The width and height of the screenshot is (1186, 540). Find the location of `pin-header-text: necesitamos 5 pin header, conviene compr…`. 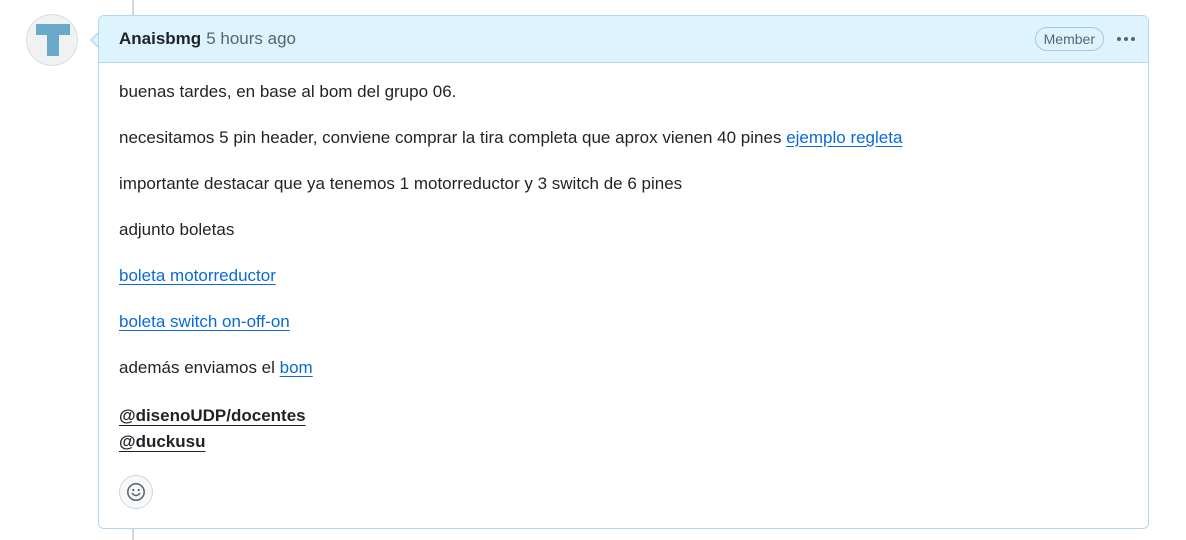

pin-header-text: necesitamos 5 pin header, conviene compr… is located at coordinates (453, 137).